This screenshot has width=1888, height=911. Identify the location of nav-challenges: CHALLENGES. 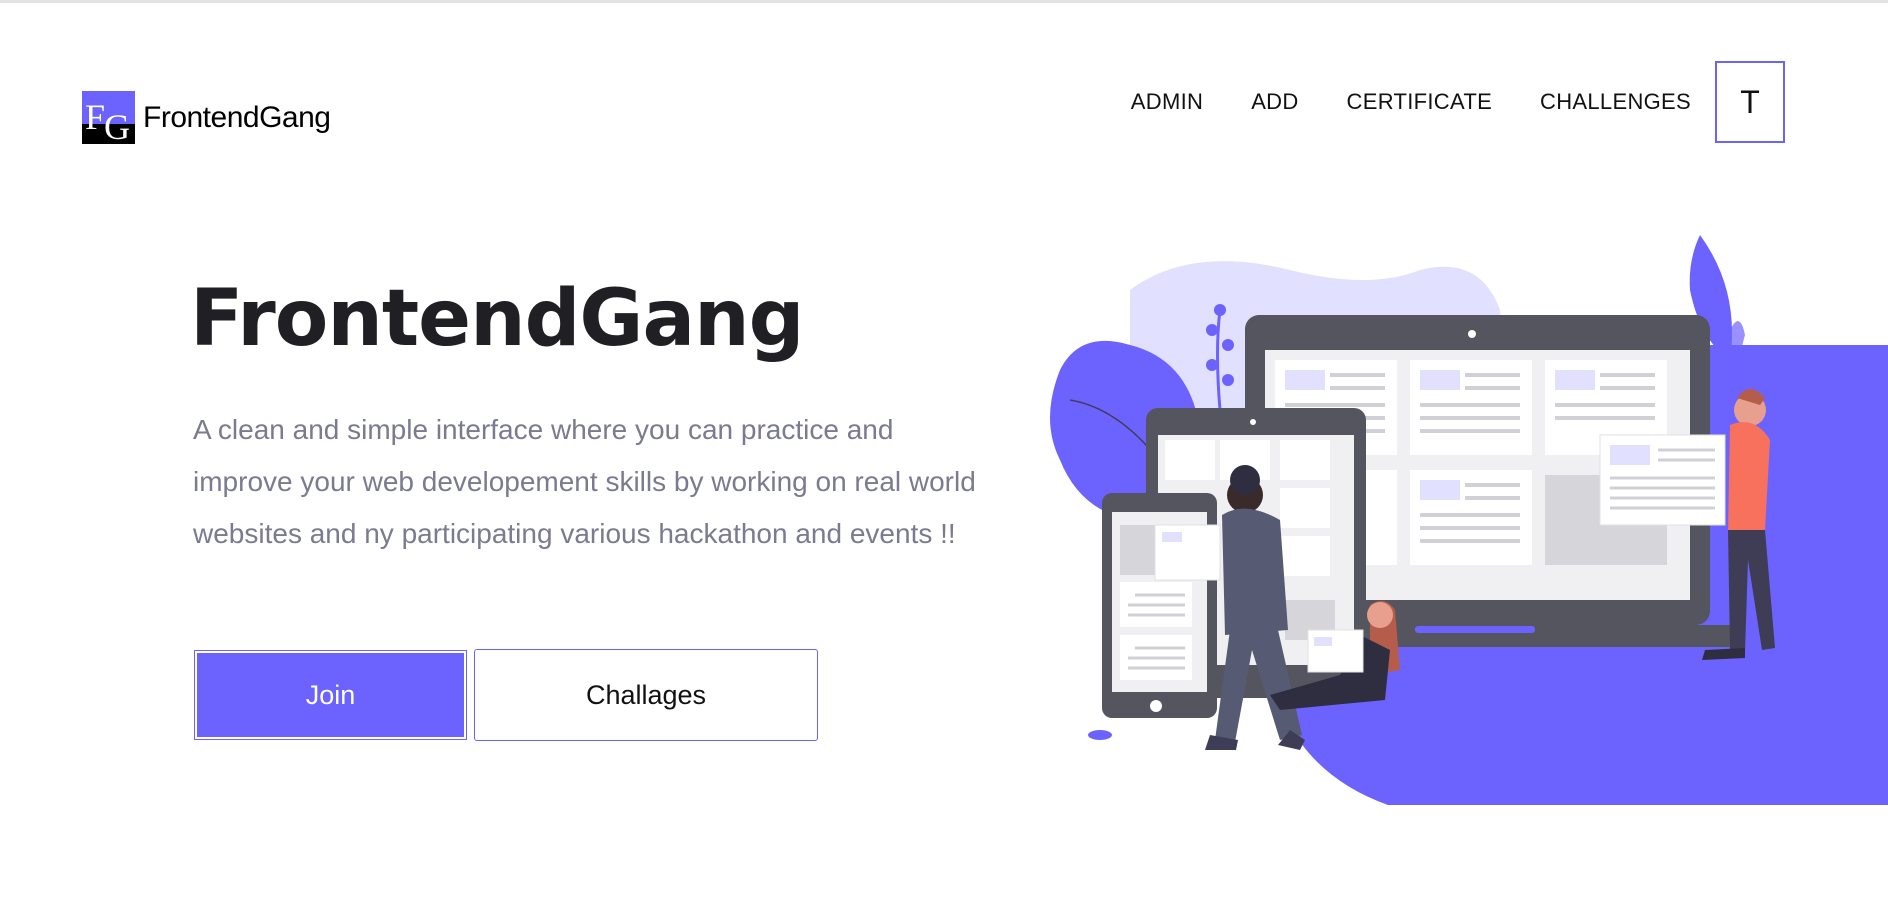
(1615, 102).